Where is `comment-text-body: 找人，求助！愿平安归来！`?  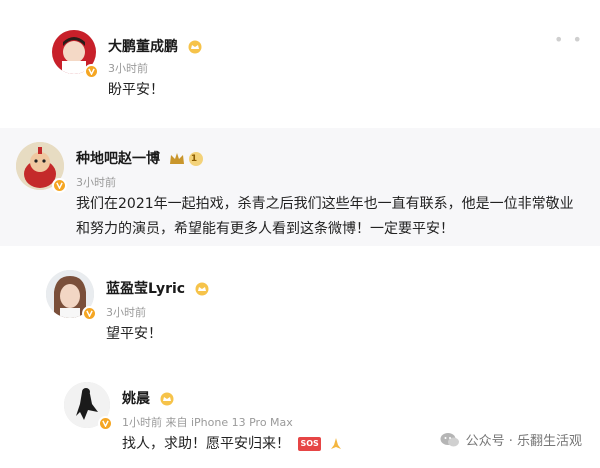 comment-text-body: 找人，求助！愿平安归来！ is located at coordinates (206, 444).